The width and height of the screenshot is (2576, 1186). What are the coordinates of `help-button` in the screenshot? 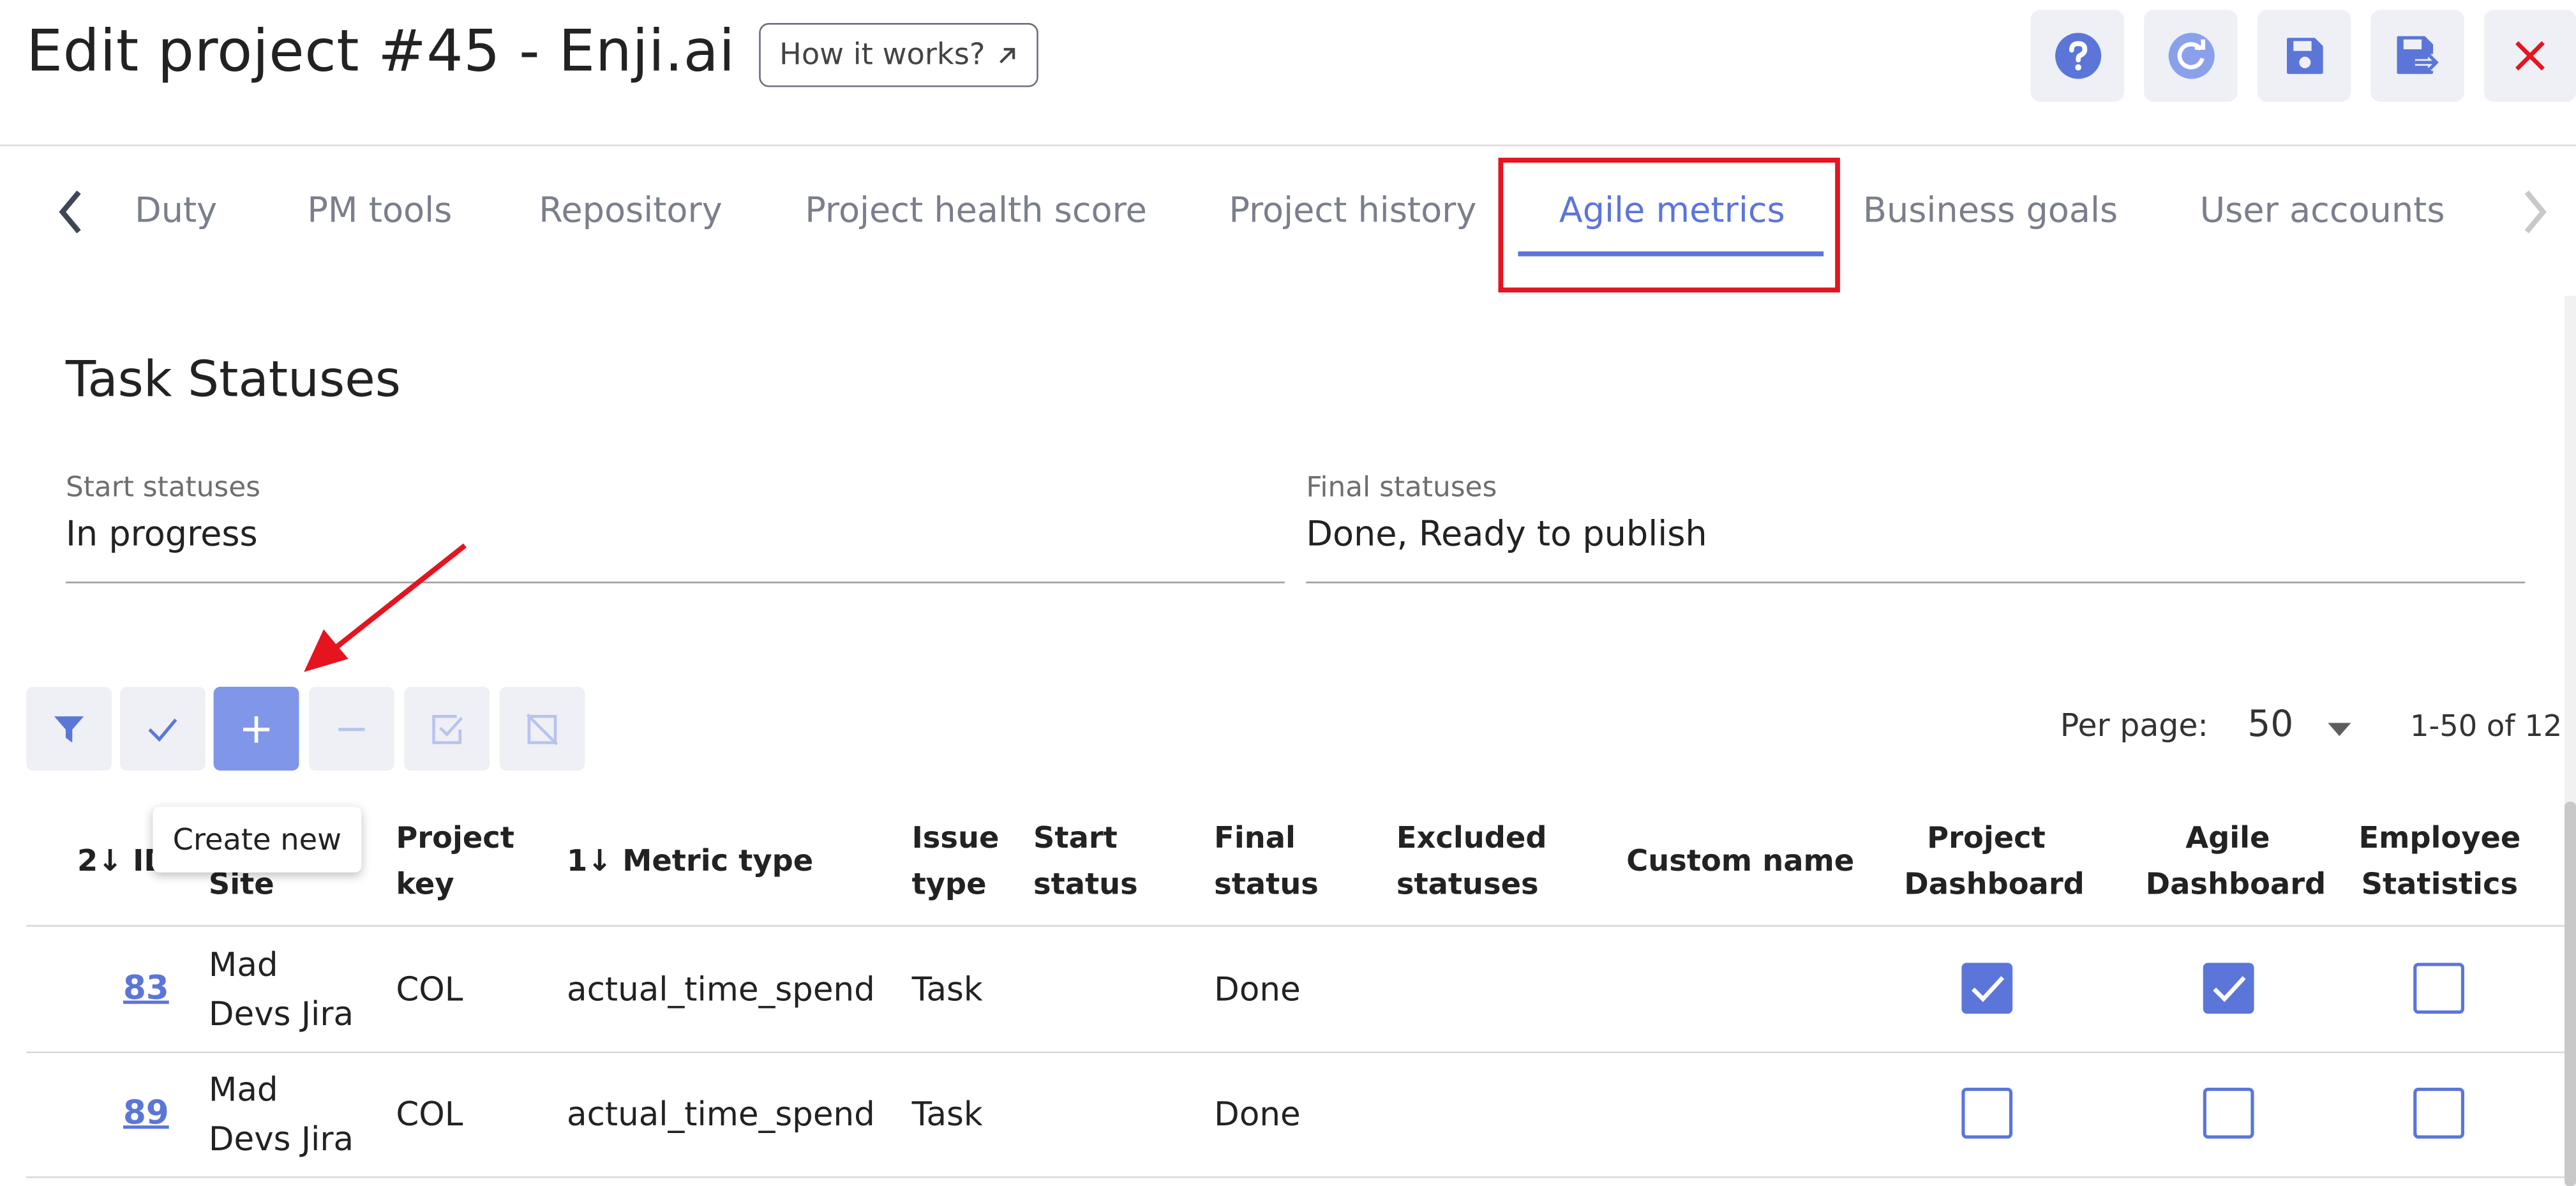 It's located at (2077, 56).